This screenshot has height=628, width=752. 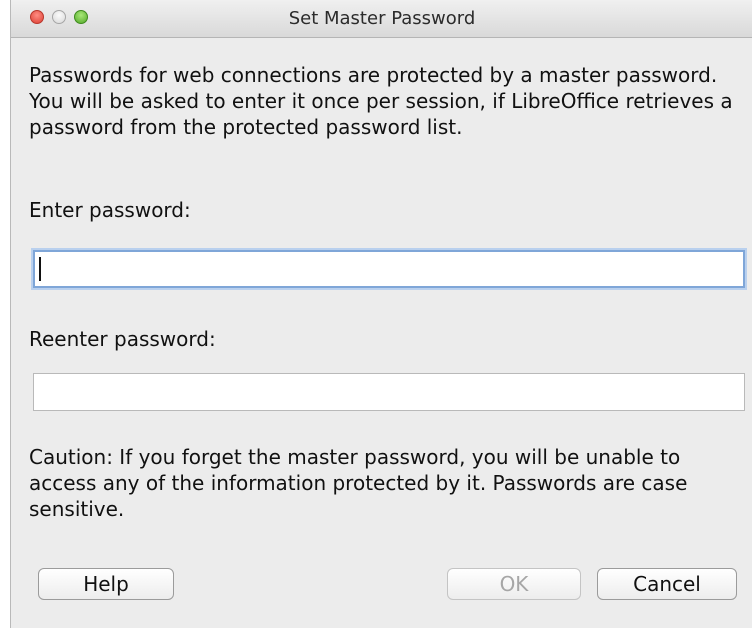 I want to click on reenter-password-label: Reenter password:, so click(x=122, y=339).